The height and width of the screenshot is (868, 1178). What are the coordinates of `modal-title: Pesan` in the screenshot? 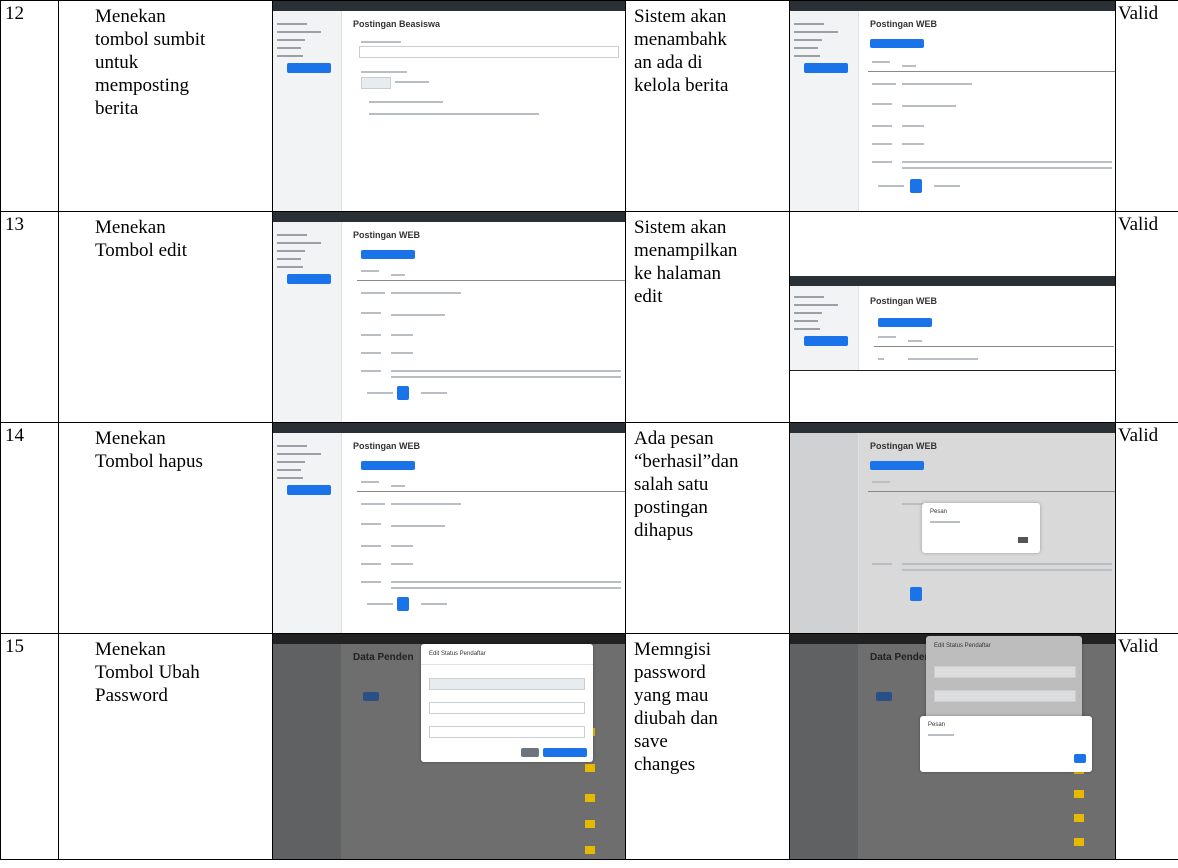 It's located at (939, 512).